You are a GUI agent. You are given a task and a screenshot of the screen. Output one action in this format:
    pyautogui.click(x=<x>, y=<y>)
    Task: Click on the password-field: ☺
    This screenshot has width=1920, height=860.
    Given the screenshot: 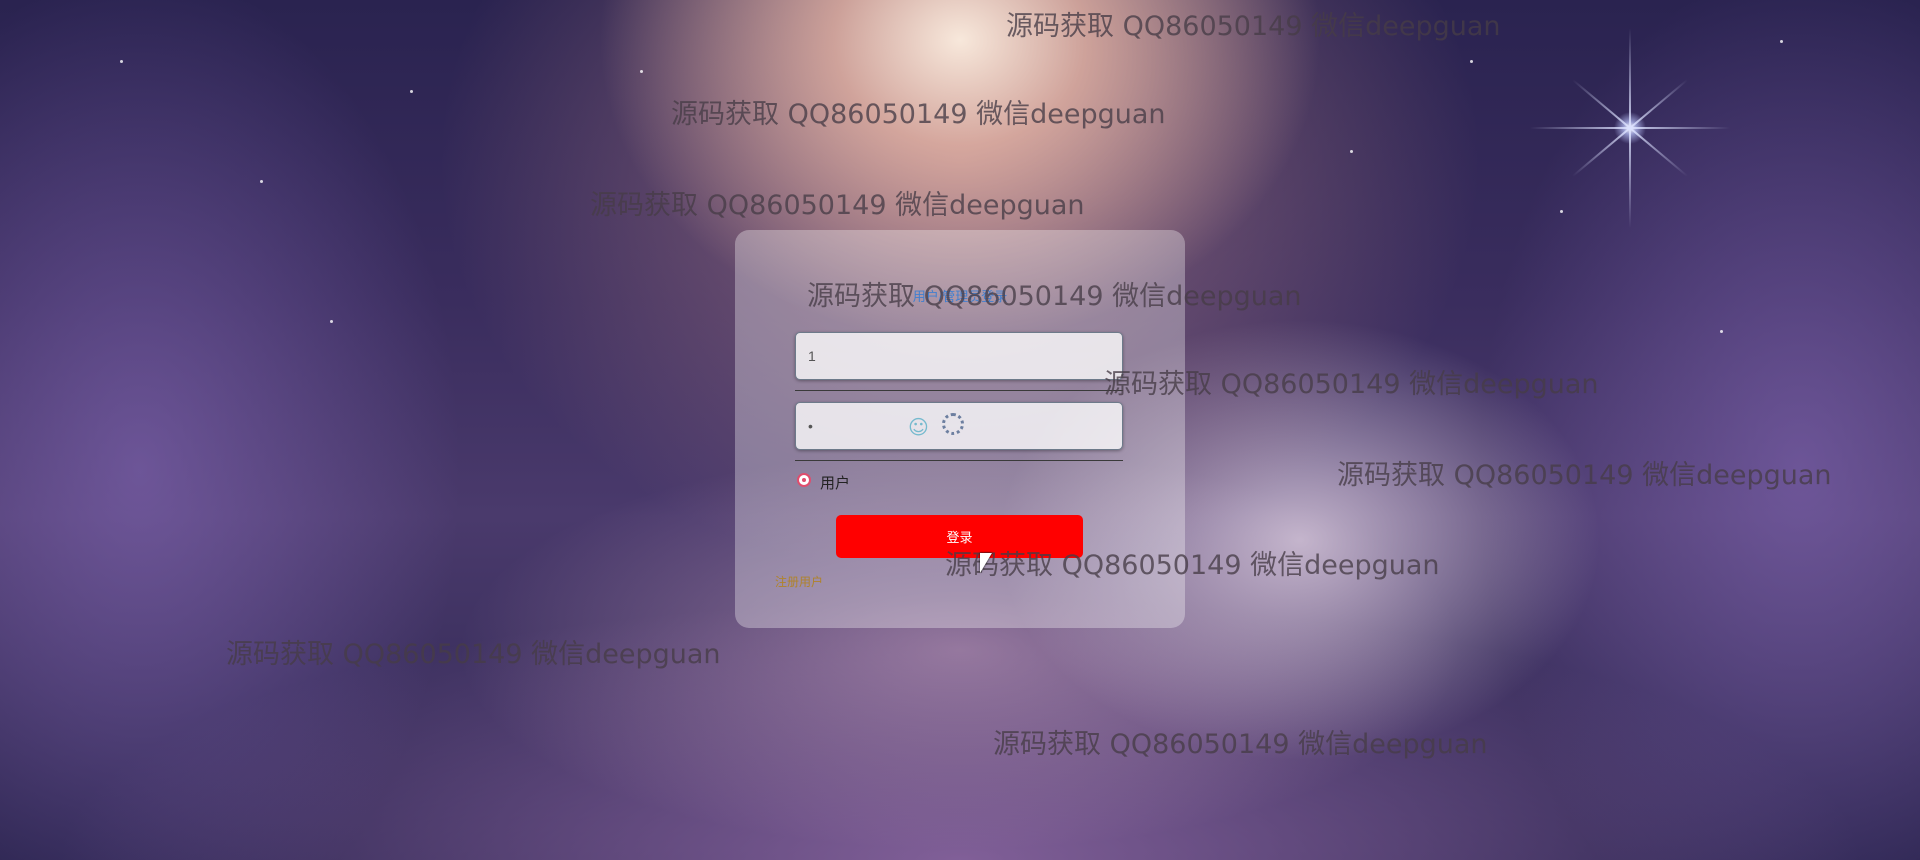 What is the action you would take?
    pyautogui.click(x=959, y=426)
    